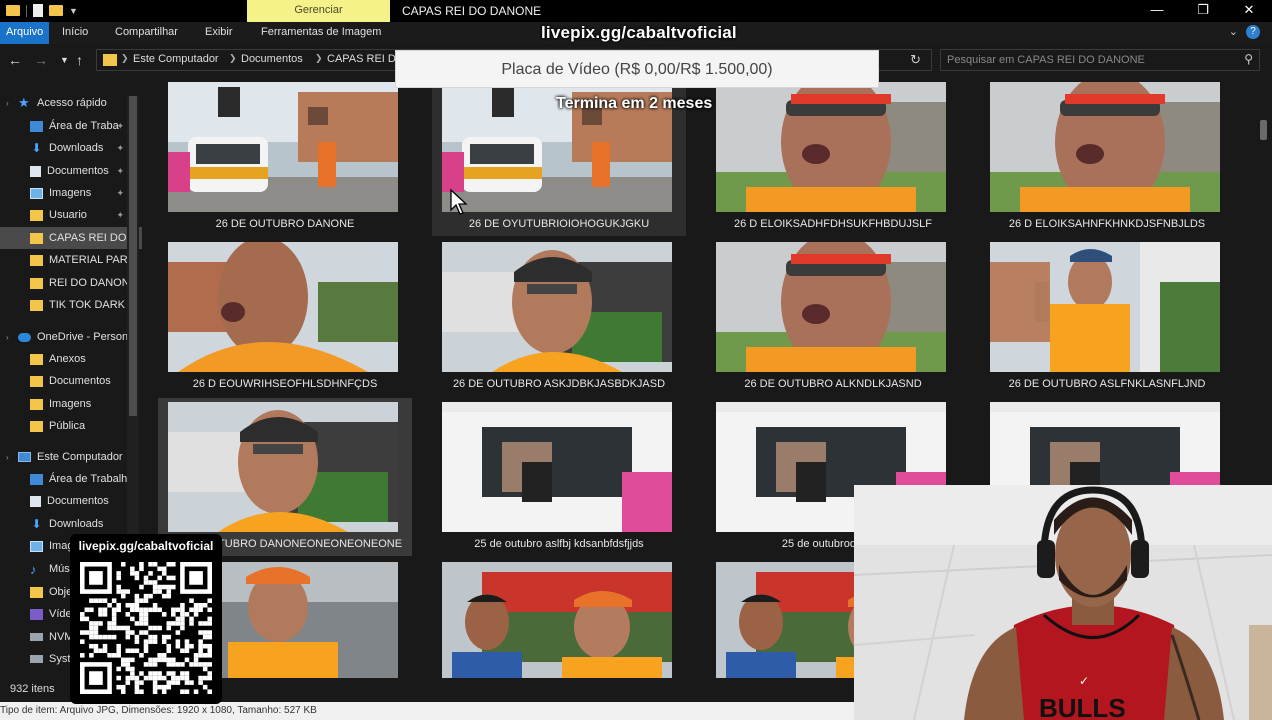 The image size is (1272, 720). I want to click on tab-view: Exibir, so click(219, 33).